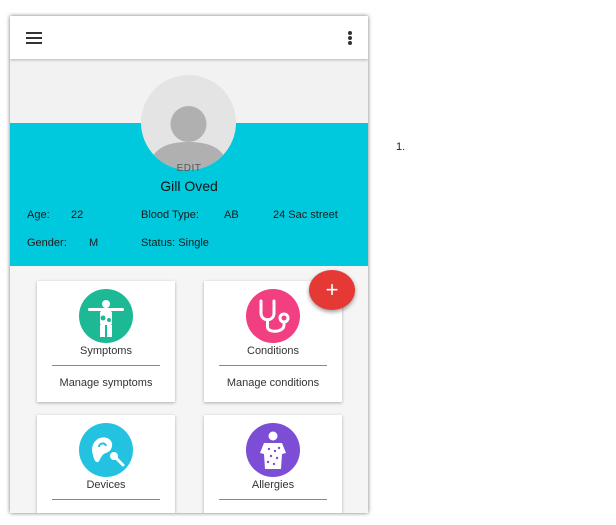 This screenshot has width=616, height=525. I want to click on avatar, so click(188, 122).